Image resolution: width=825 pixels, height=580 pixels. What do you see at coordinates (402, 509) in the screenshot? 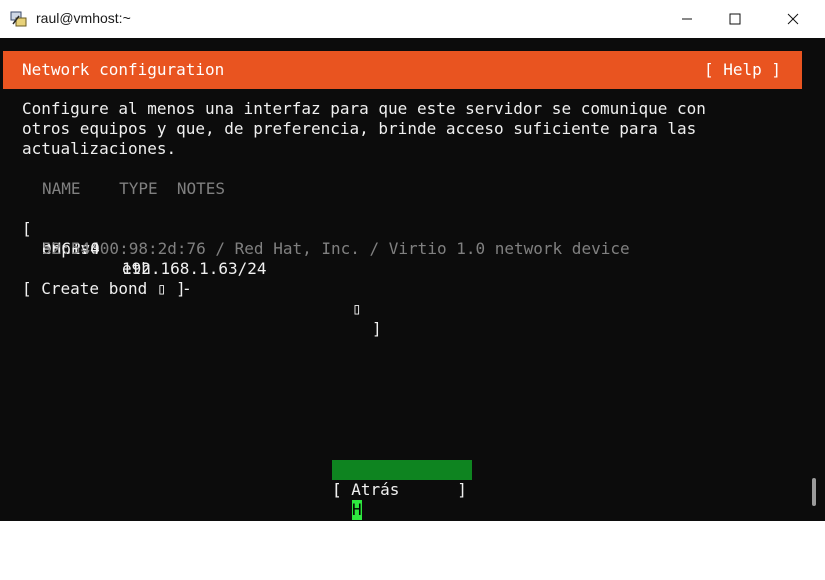
I see `done-button: [ H echo ]` at bounding box center [402, 509].